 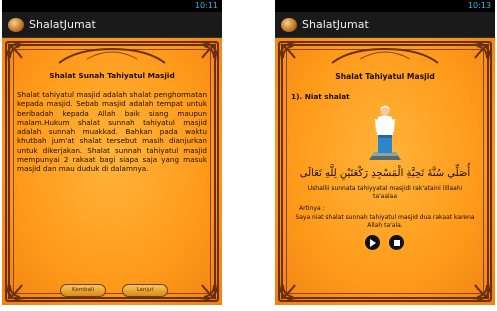 I want to click on status-bar: 10:11, so click(x=112, y=6).